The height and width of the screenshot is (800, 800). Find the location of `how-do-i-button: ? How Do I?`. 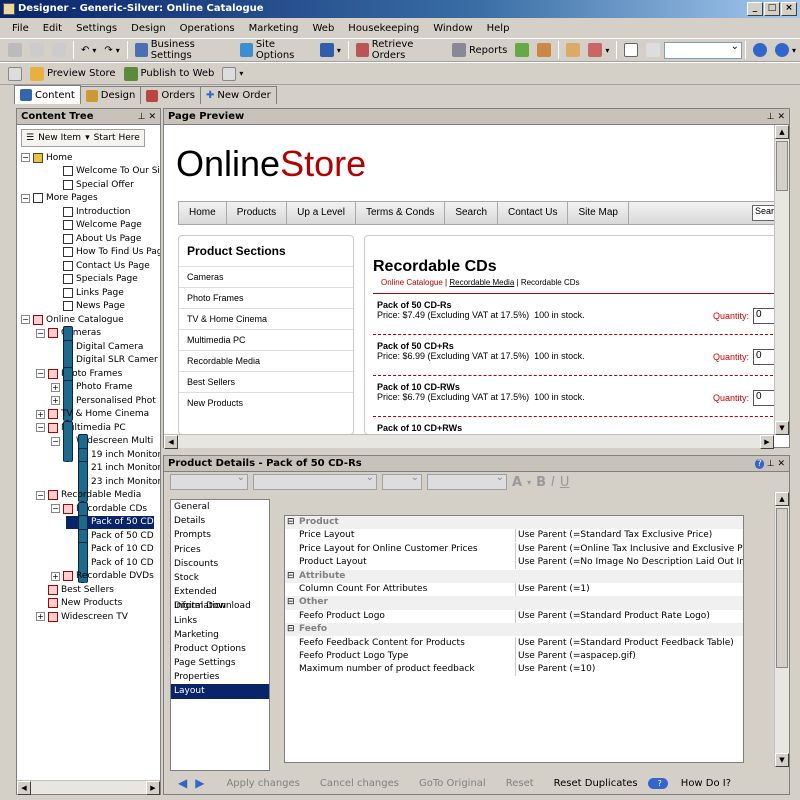

how-do-i-button: ? How Do I? is located at coordinates (694, 783).